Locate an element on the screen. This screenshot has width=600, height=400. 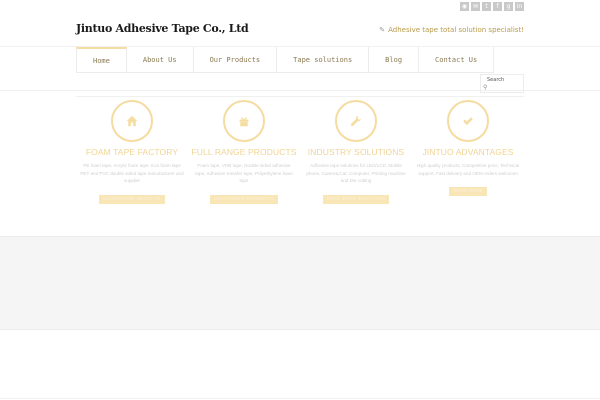
wrench-icon is located at coordinates (355, 121).